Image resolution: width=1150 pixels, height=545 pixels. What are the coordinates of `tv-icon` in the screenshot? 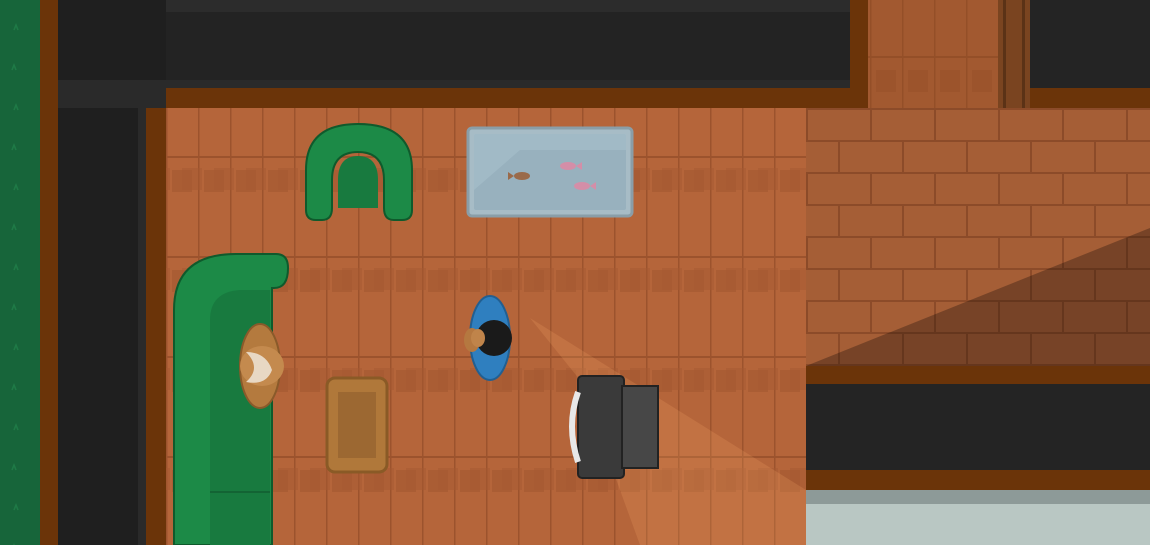 It's located at (614, 427).